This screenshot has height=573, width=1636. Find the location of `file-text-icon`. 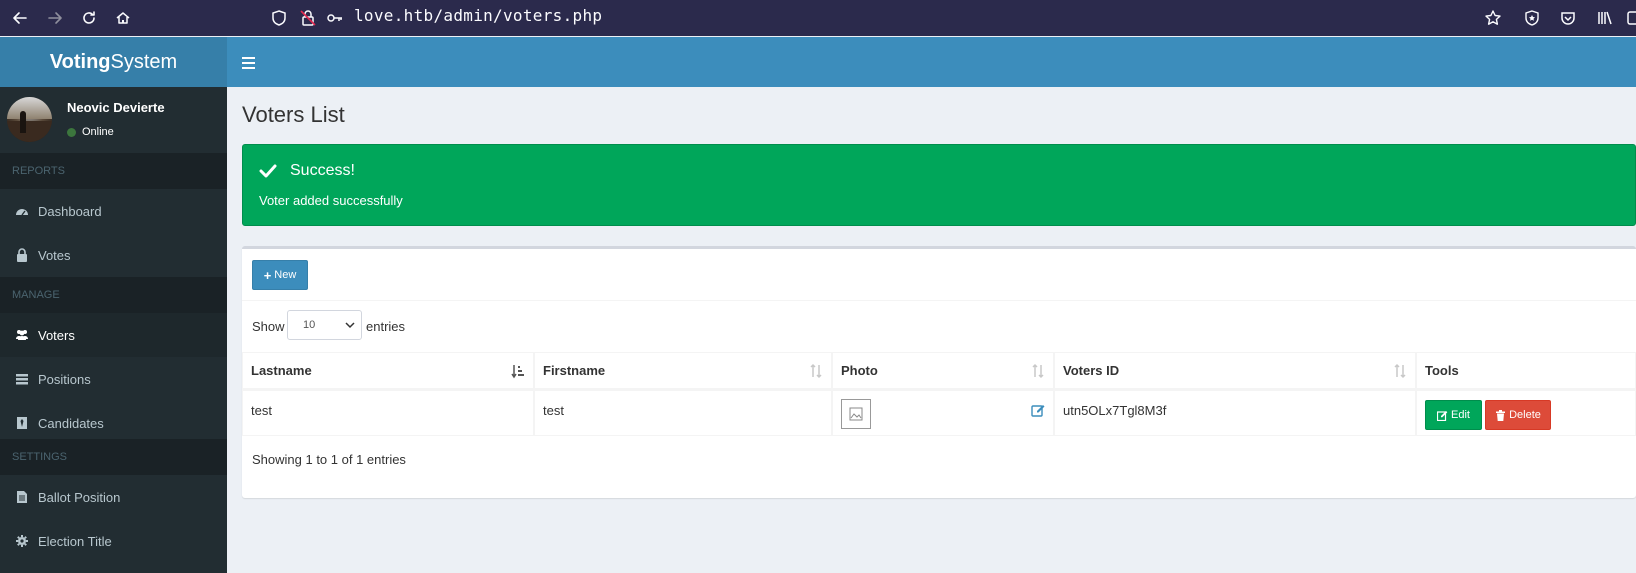

file-text-icon is located at coordinates (22, 497).